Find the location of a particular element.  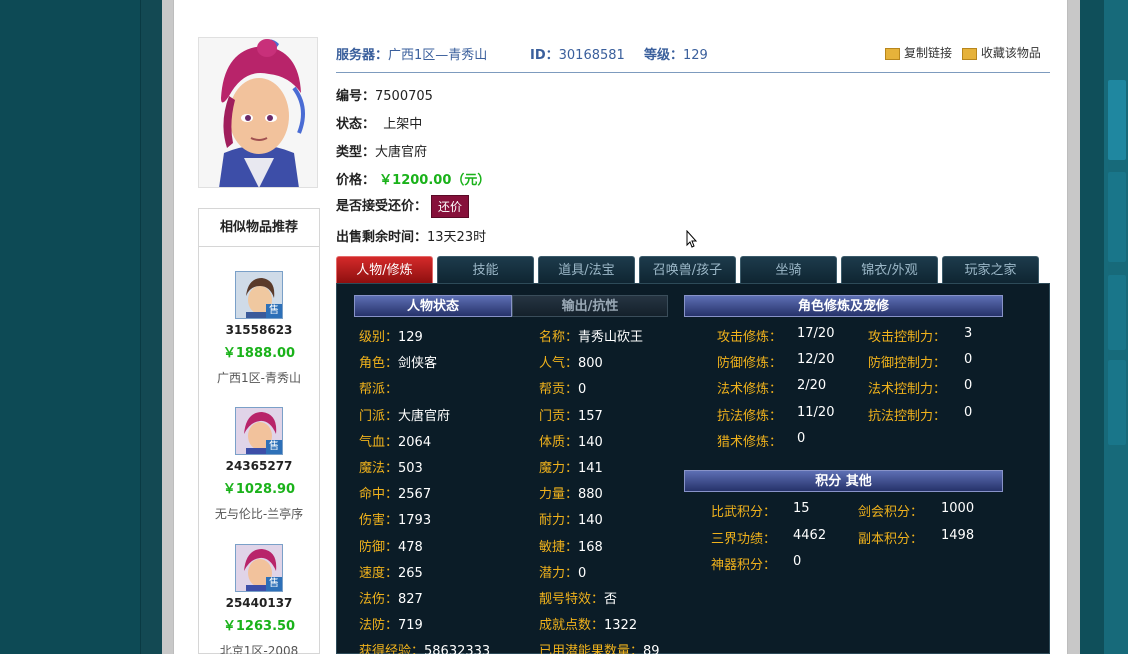

stat-row: 抗法控制力： 0 is located at coordinates (920, 414).